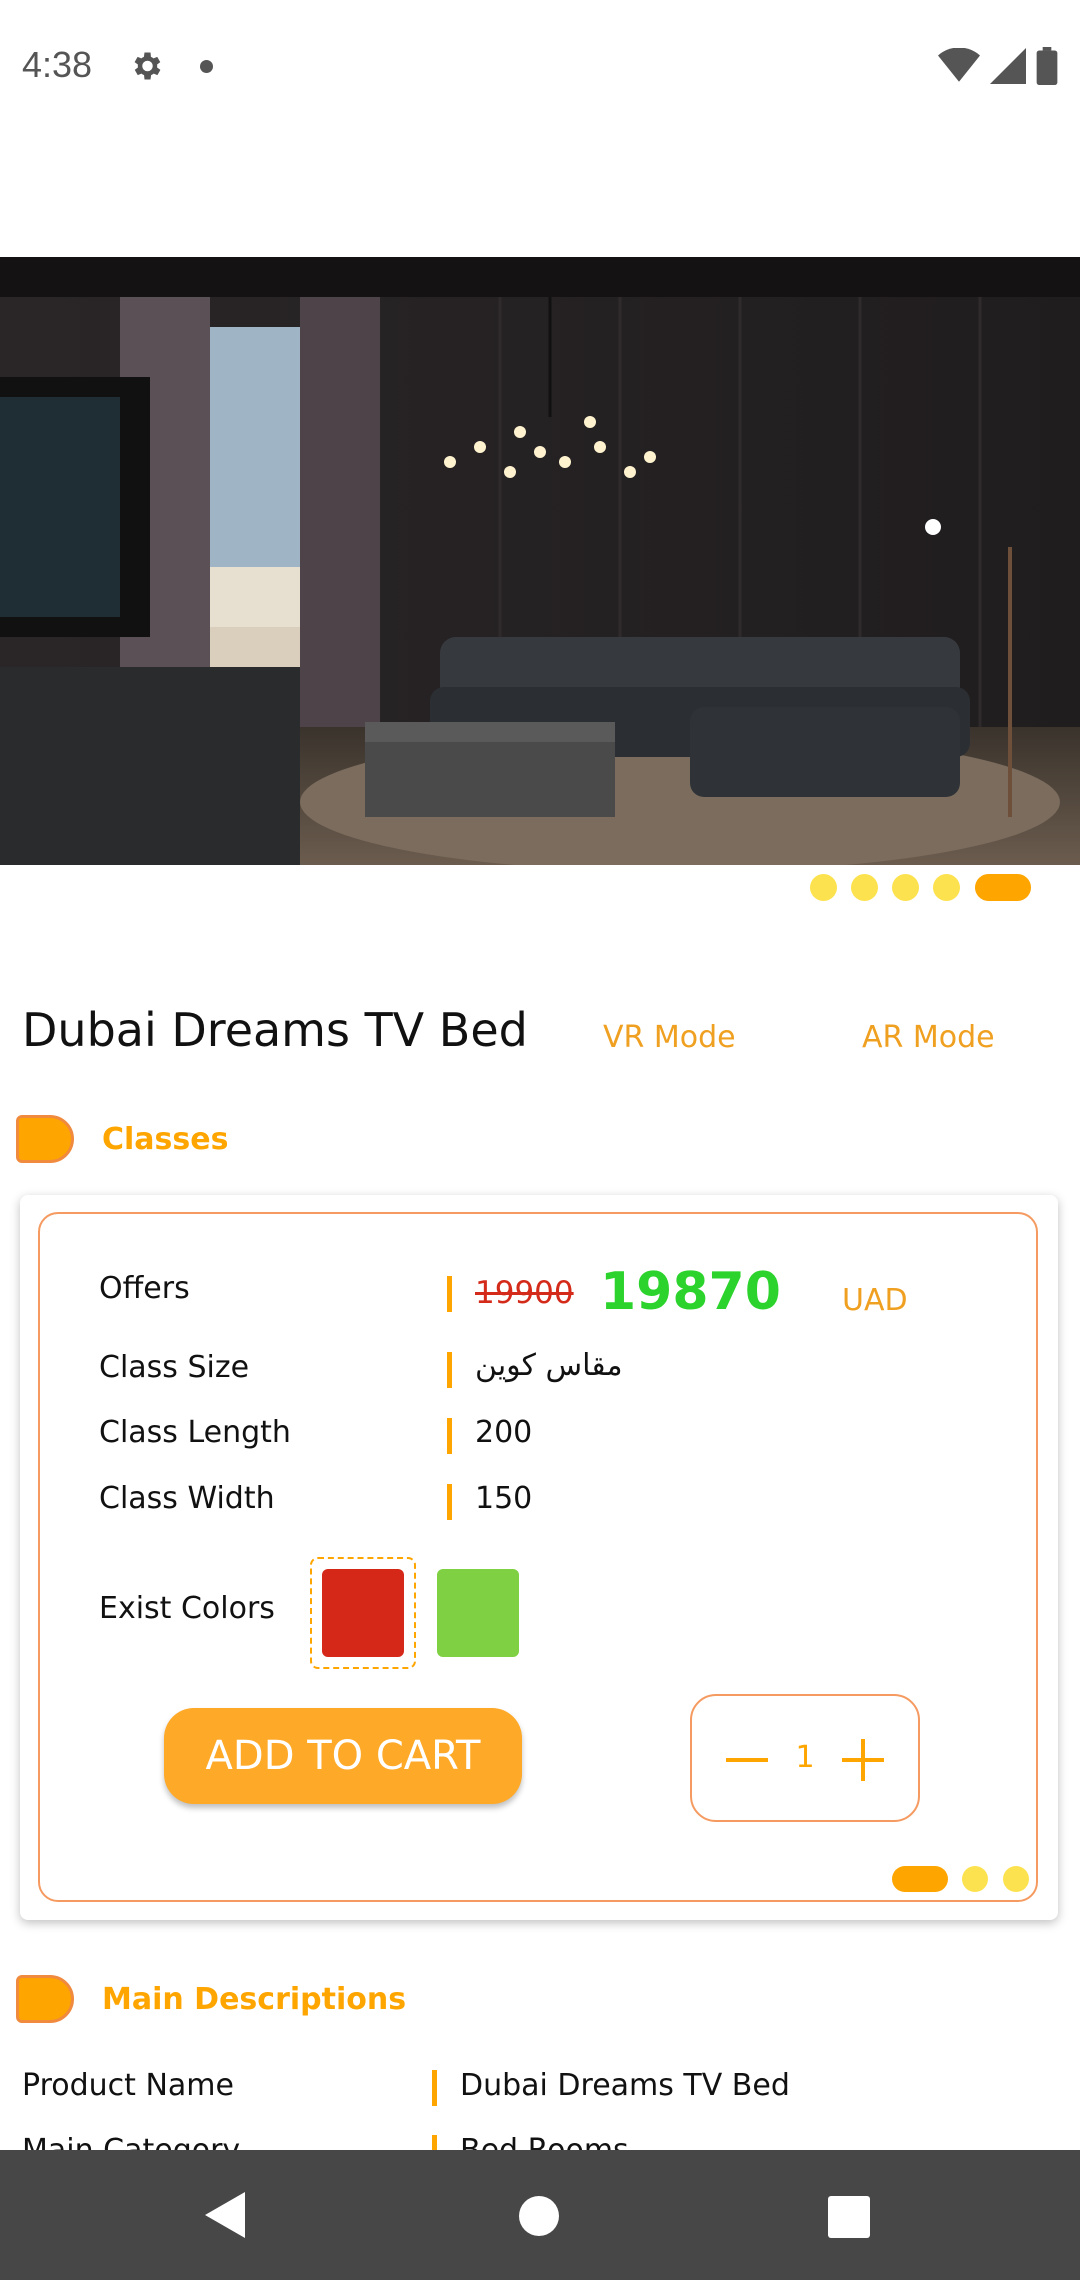 This screenshot has width=1080, height=2280. What do you see at coordinates (504, 1432) in the screenshot?
I see `class-length-value: 200` at bounding box center [504, 1432].